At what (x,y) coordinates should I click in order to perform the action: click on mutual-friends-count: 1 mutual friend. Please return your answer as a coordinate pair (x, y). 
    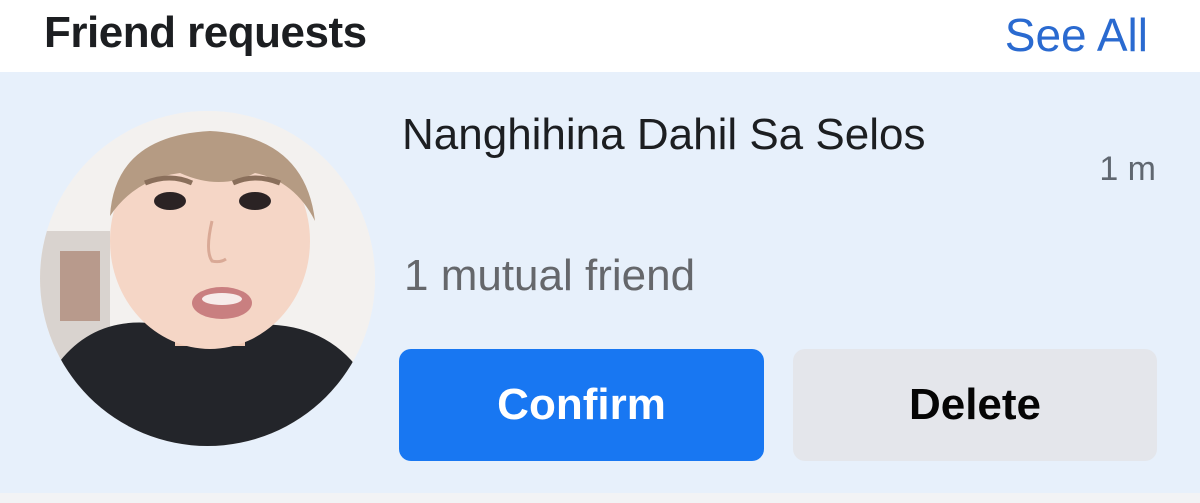
    Looking at the image, I should click on (549, 276).